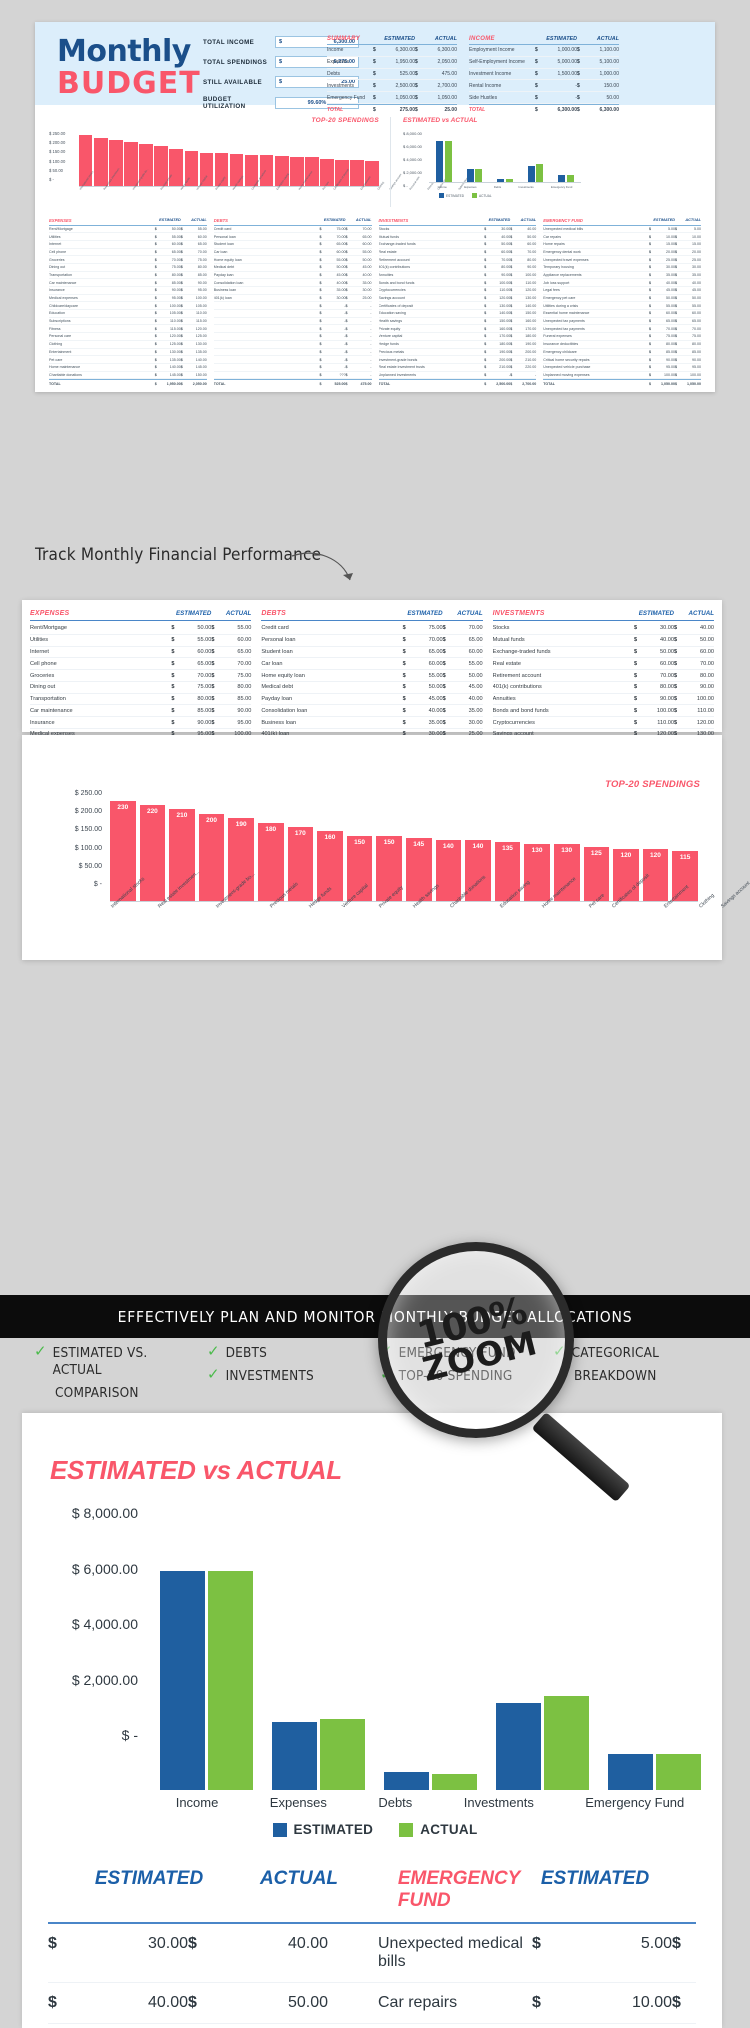 The width and height of the screenshot is (750, 2028). What do you see at coordinates (392, 98) in the screenshot?
I see `table-row: Emergency Fund $1,050.00 $1,050.00` at bounding box center [392, 98].